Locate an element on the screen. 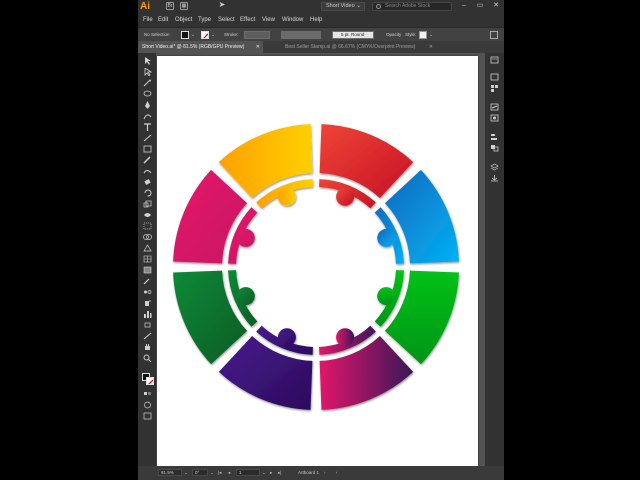  shape-builder-tool-icon is located at coordinates (147, 237).